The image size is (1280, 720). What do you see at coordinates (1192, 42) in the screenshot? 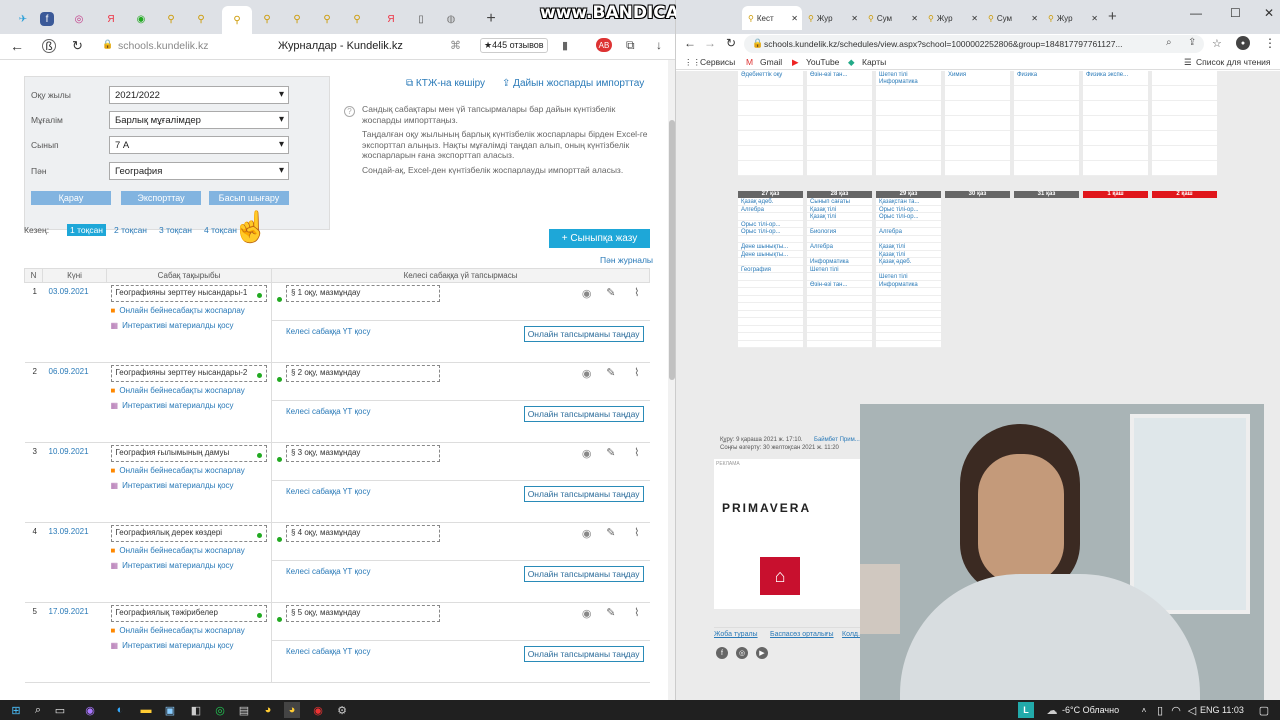
I see `share-icon: ⇪` at bounding box center [1192, 42].